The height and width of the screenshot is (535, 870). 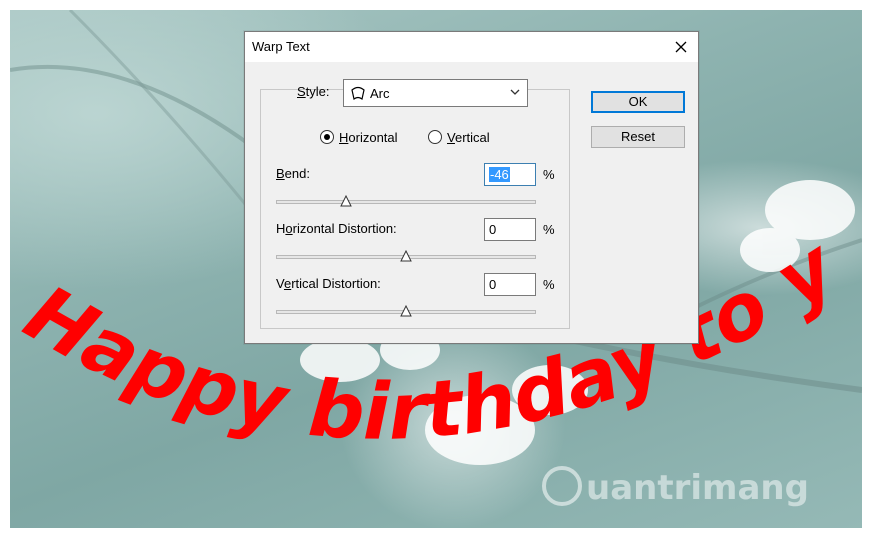 What do you see at coordinates (697, 488) in the screenshot?
I see `watermark-text: uantrimang` at bounding box center [697, 488].